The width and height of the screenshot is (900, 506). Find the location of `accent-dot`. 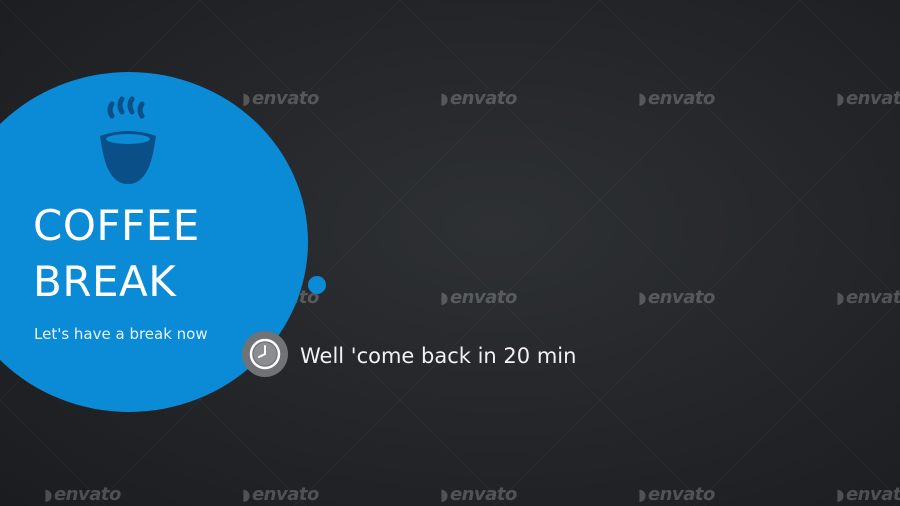

accent-dot is located at coordinates (317, 285).